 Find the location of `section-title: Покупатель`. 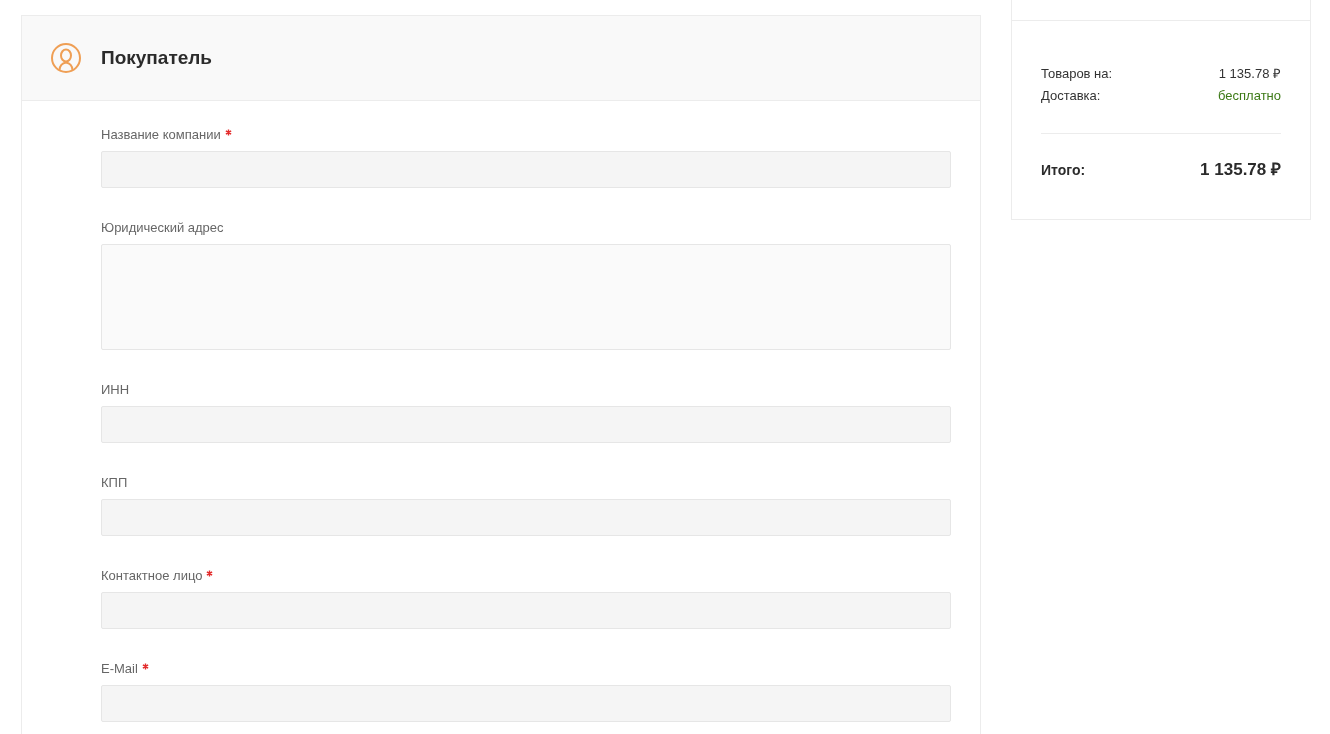

section-title: Покупатель is located at coordinates (156, 58).